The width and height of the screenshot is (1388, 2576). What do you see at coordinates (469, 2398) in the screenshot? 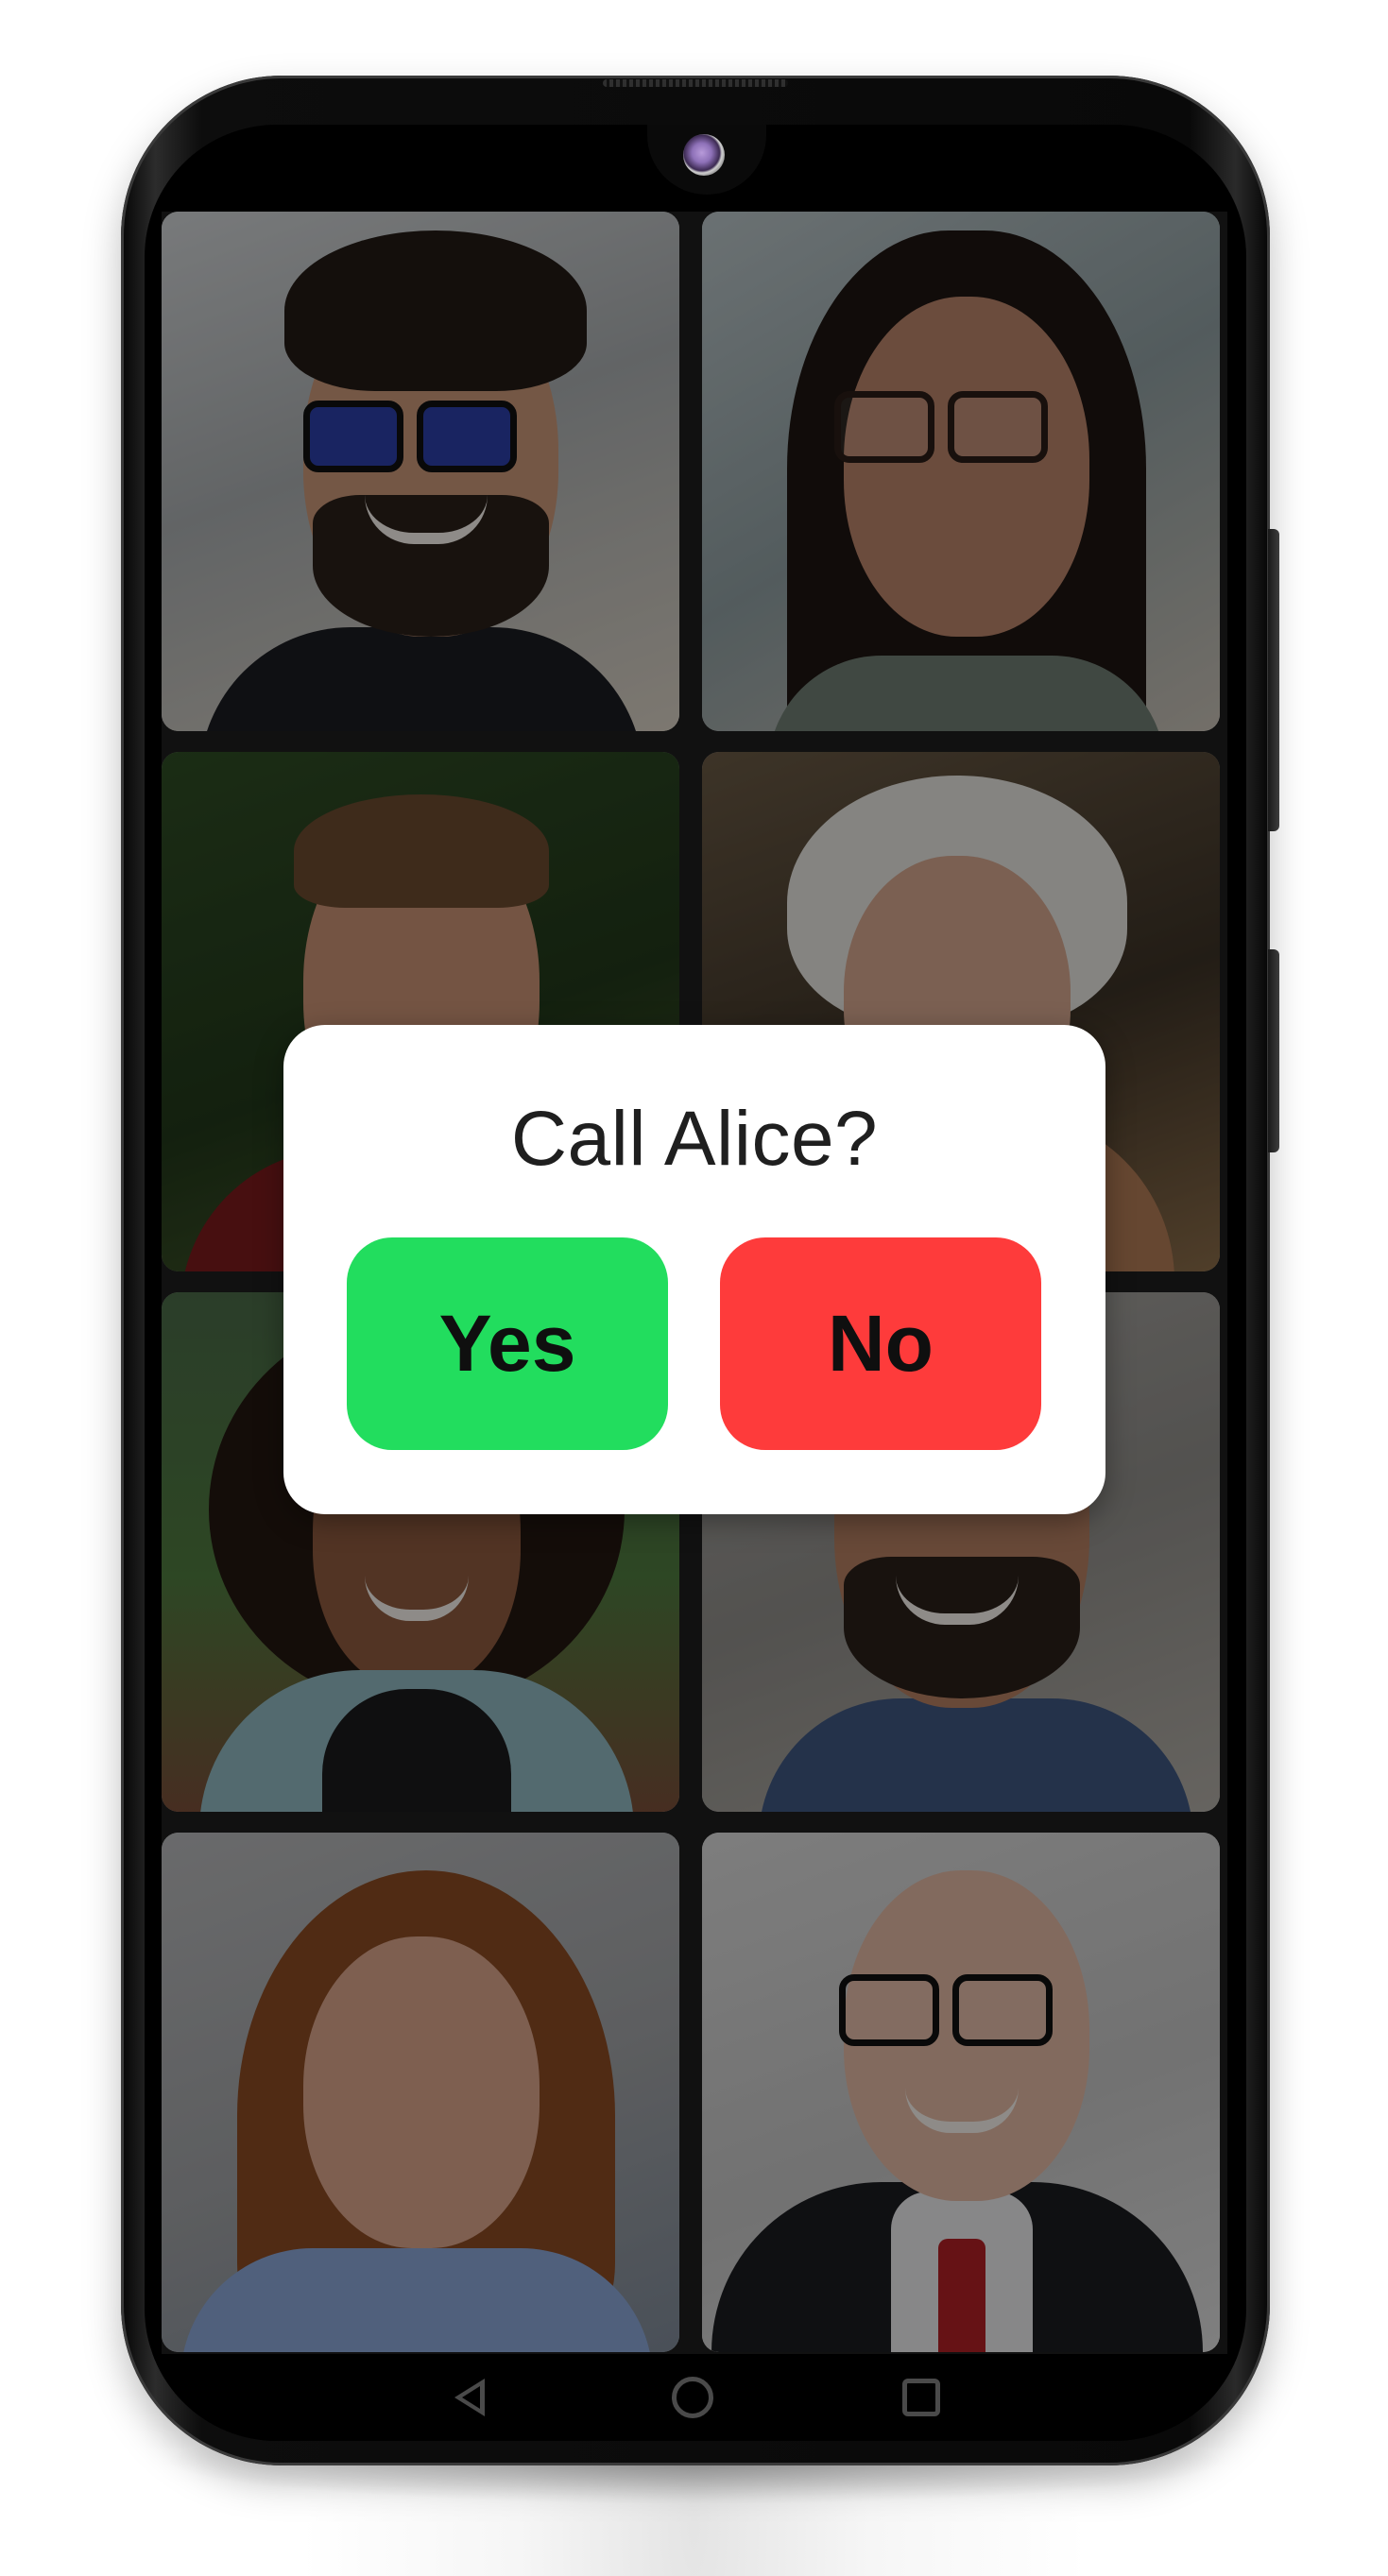
I see `back-triangle-icon` at bounding box center [469, 2398].